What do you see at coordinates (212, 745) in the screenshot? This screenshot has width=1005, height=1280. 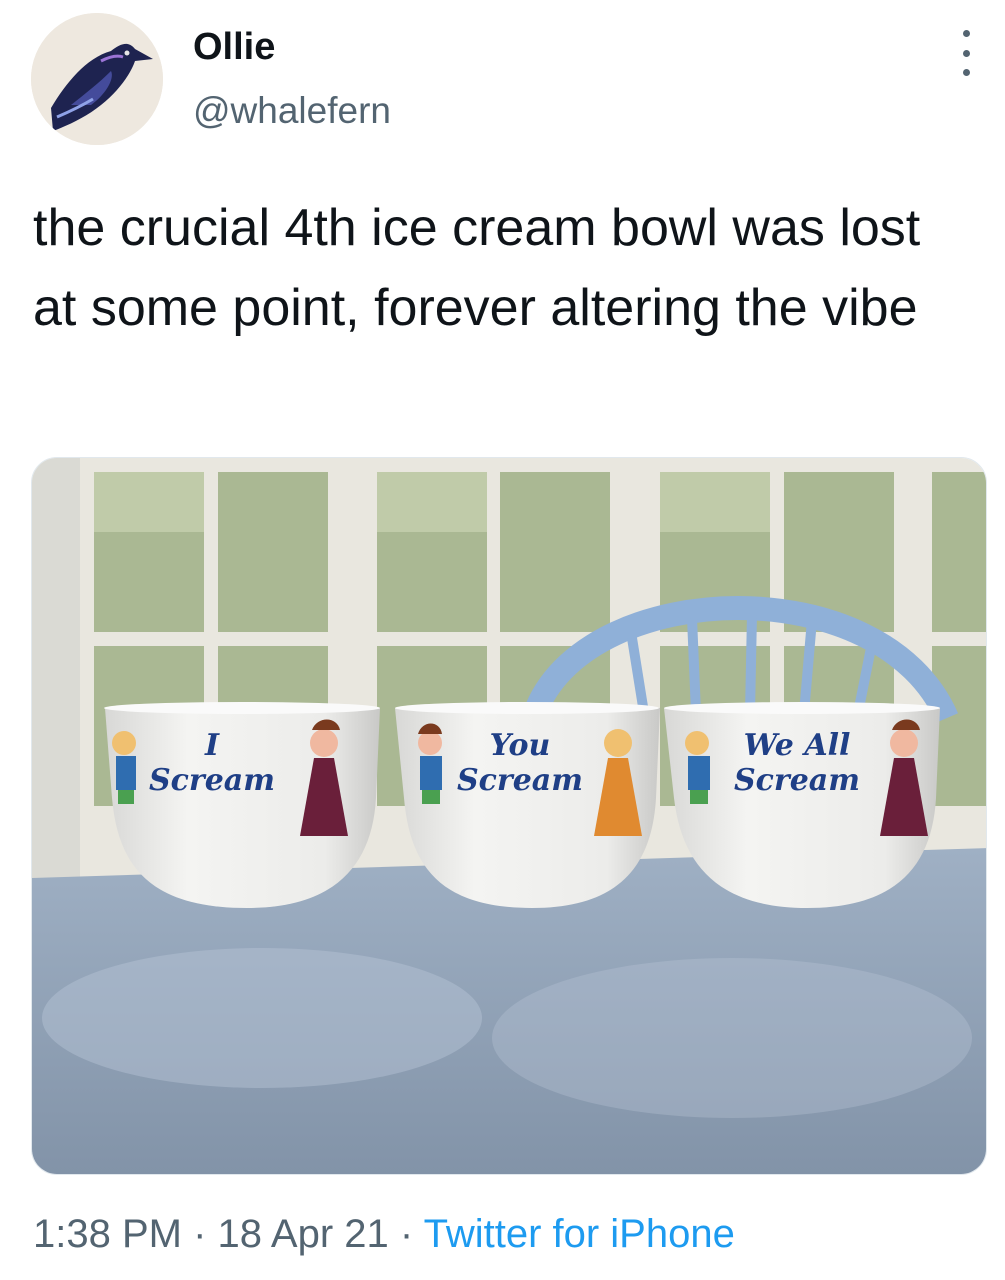 I see `bowl-1-caption-line1: I` at bounding box center [212, 745].